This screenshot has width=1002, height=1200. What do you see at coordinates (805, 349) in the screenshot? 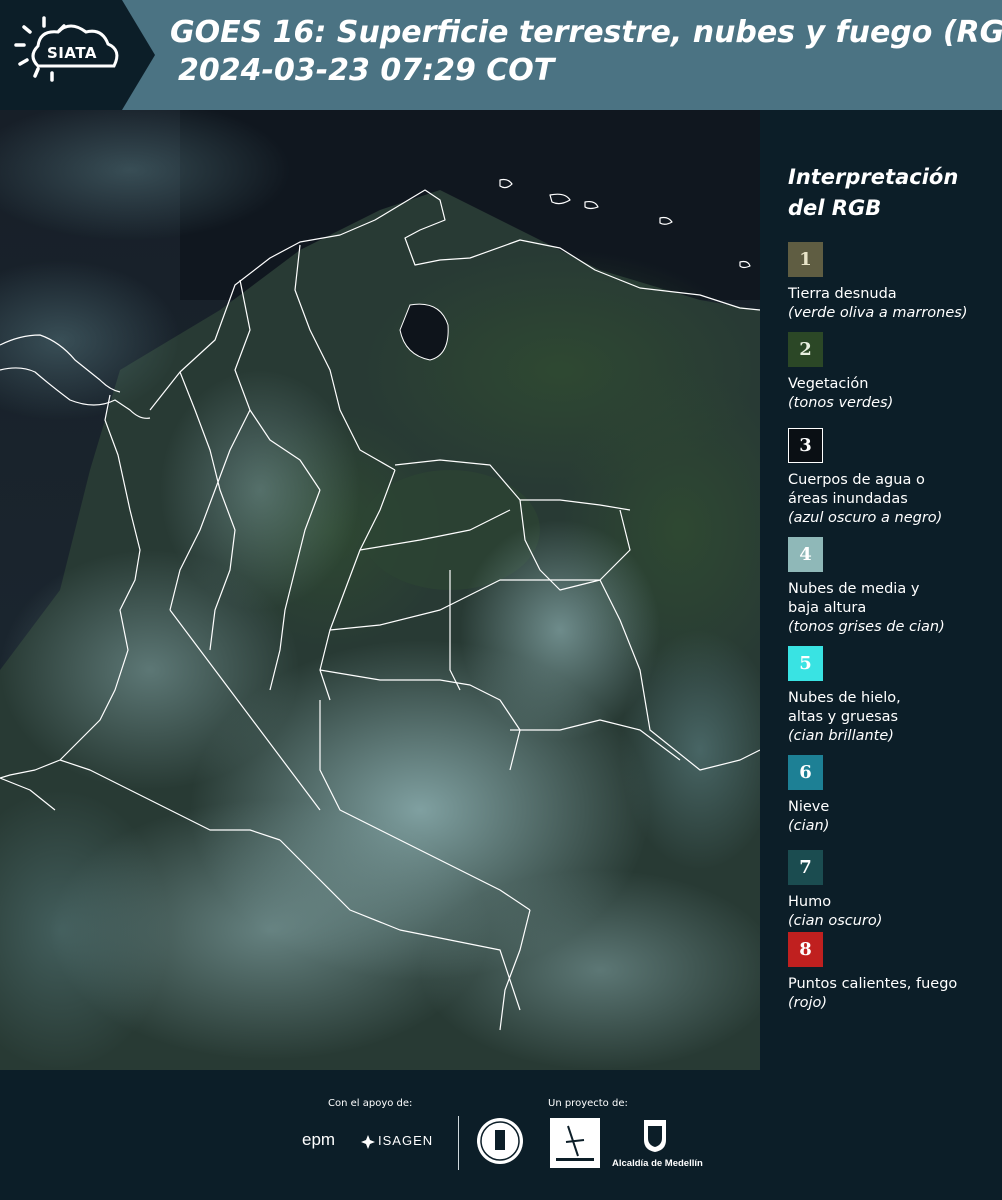
I see `legend-swatch: 2` at bounding box center [805, 349].